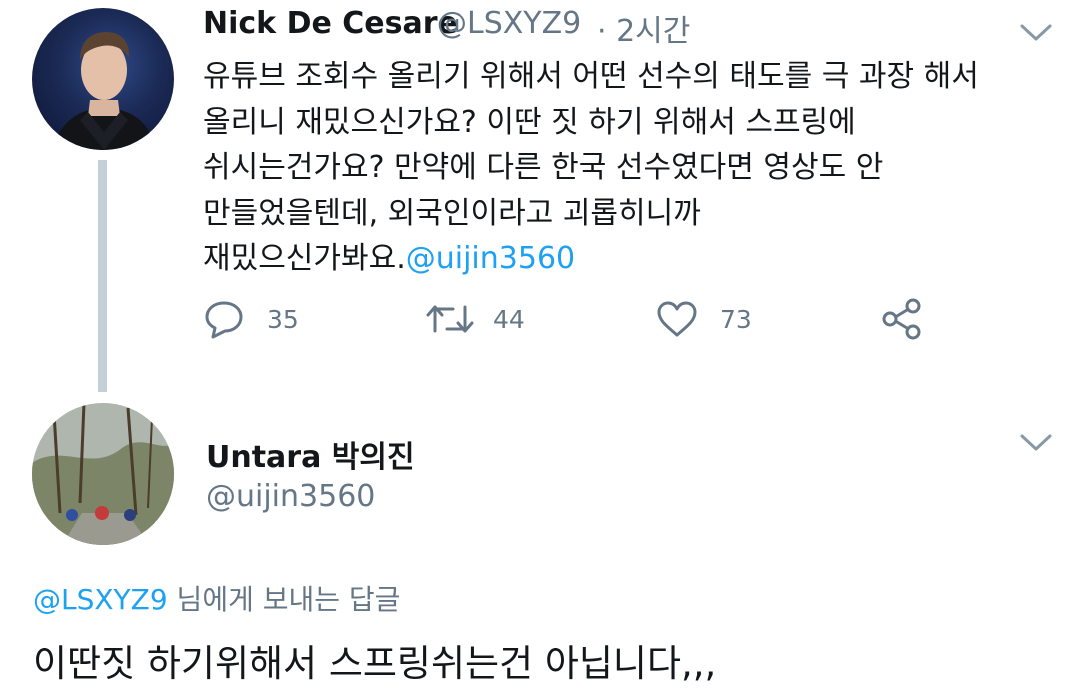 The image size is (1080, 692). I want to click on share-icon, so click(901, 319).